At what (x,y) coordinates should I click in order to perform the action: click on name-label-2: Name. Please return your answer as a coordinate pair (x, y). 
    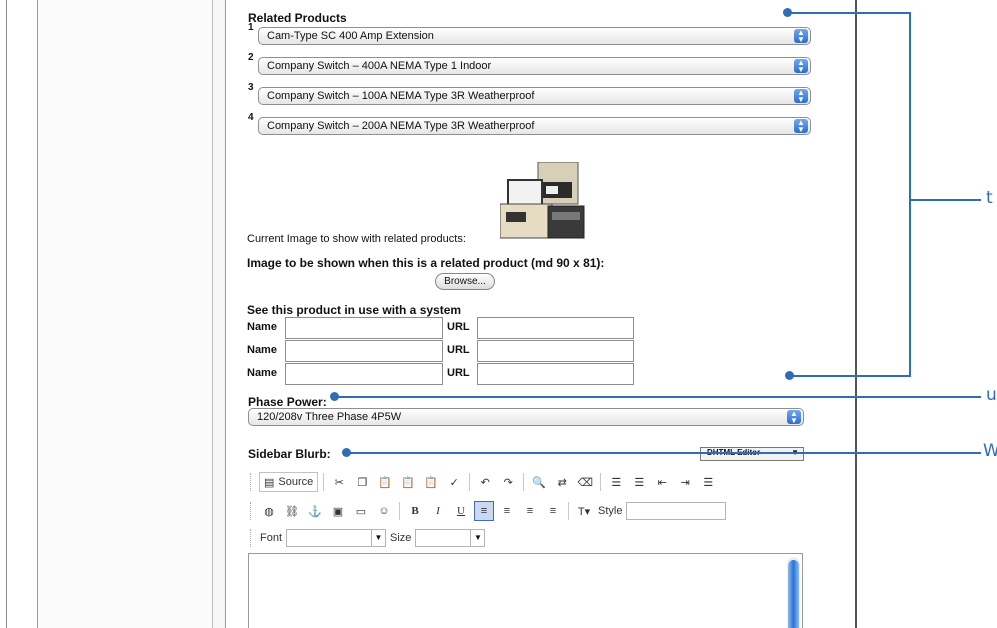
    Looking at the image, I should click on (262, 350).